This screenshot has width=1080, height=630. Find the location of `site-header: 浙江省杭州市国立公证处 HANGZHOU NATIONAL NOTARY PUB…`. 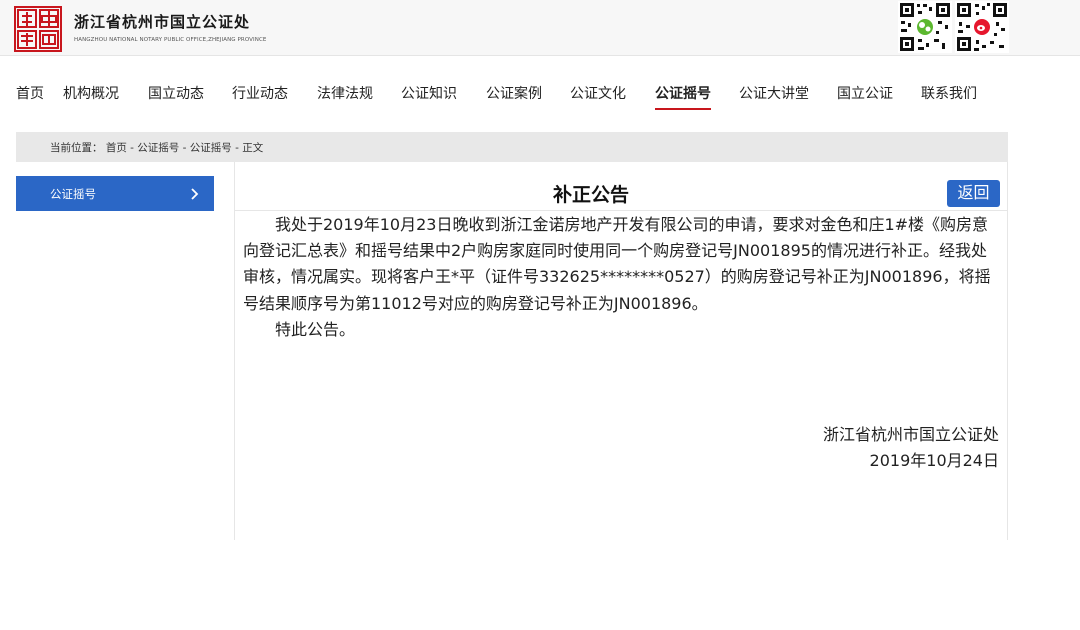

site-header: 浙江省杭州市国立公证处 HANGZHOU NATIONAL NOTARY PUB… is located at coordinates (540, 28).